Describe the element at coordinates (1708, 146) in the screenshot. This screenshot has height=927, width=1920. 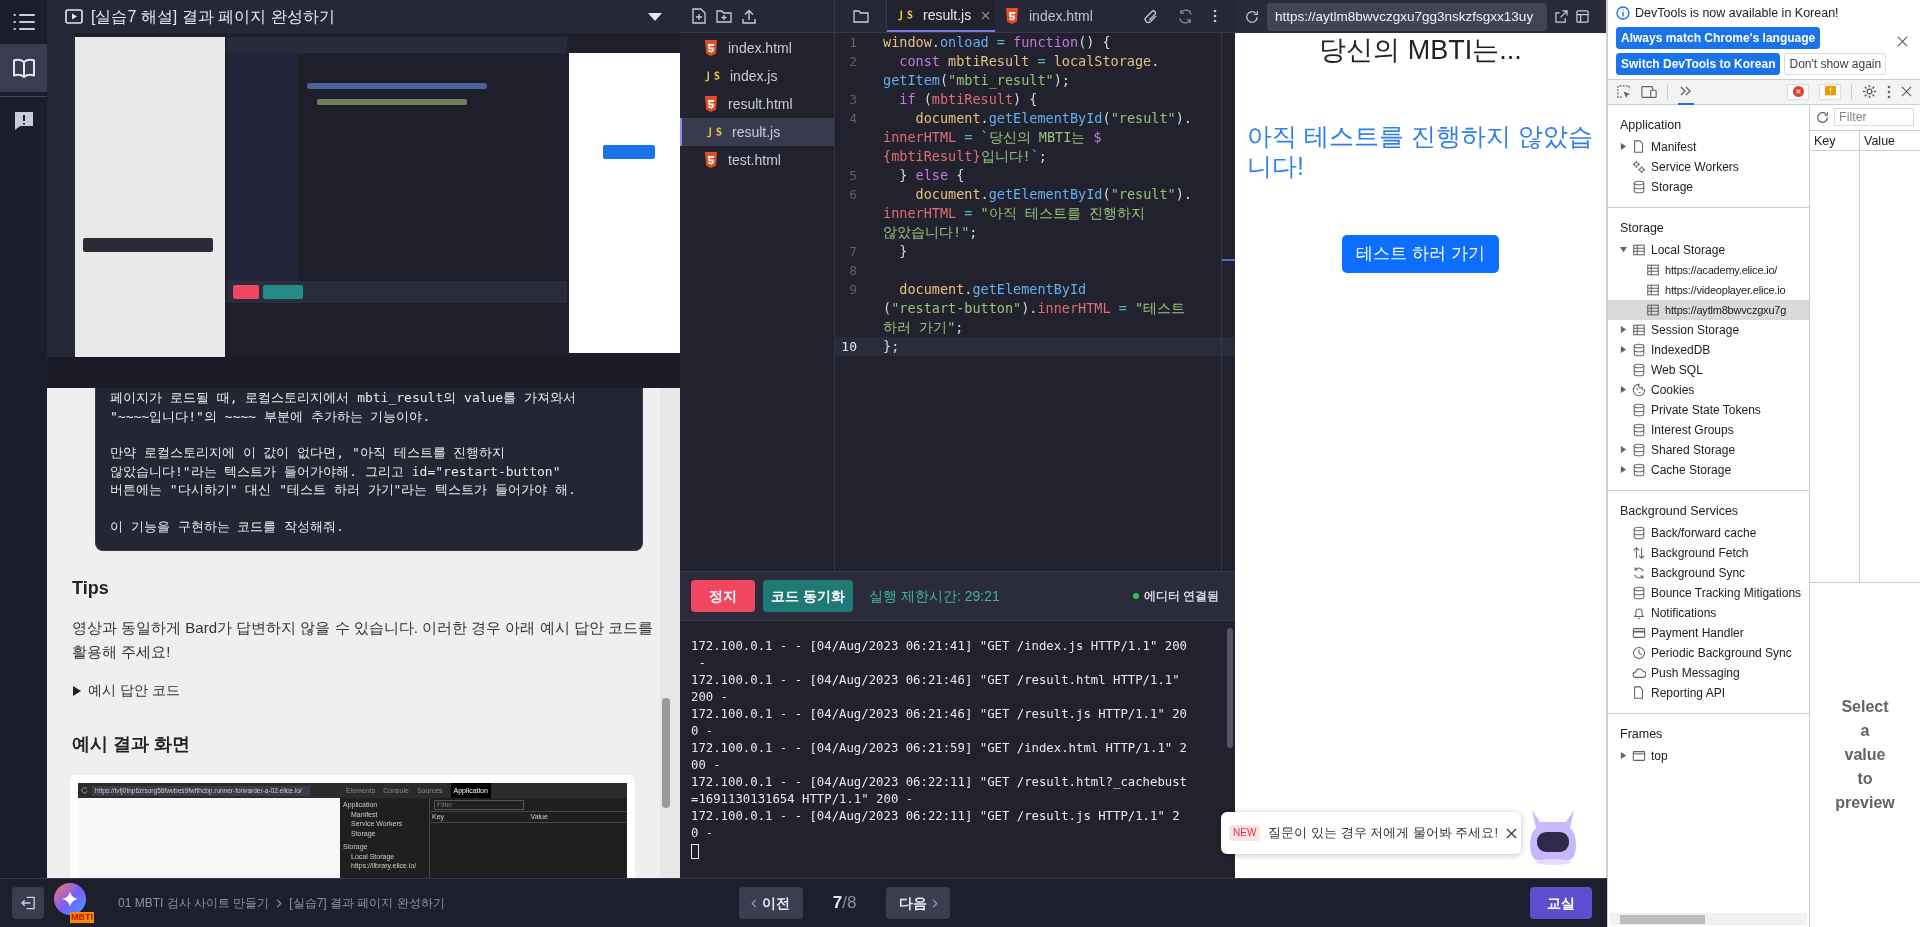
I see `tree-item: Manifest` at that location.